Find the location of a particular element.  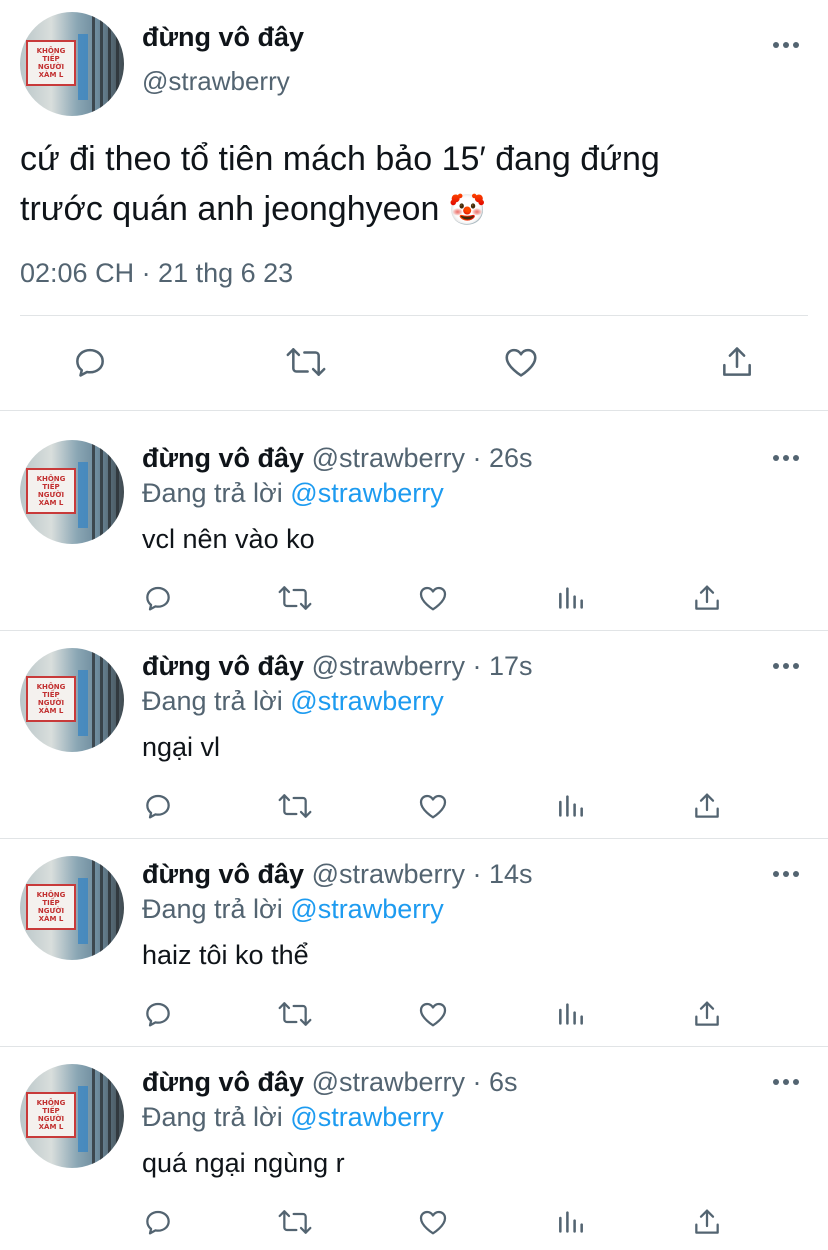

reply-header: đừng vô đây @strawberry · 6s is located at coordinates (330, 1082).